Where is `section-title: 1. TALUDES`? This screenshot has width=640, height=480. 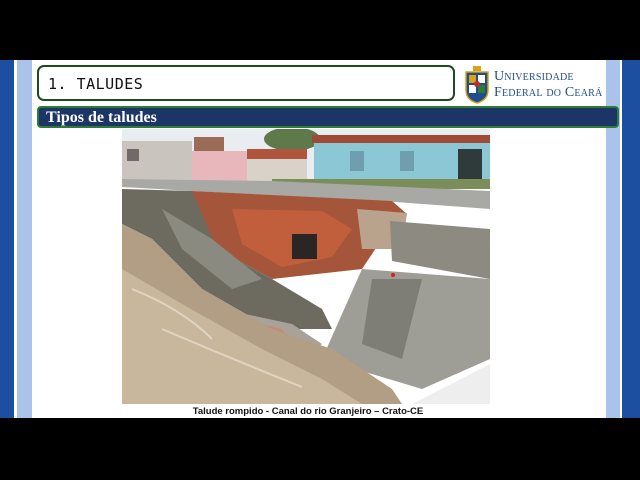 section-title: 1. TALUDES is located at coordinates (96, 84).